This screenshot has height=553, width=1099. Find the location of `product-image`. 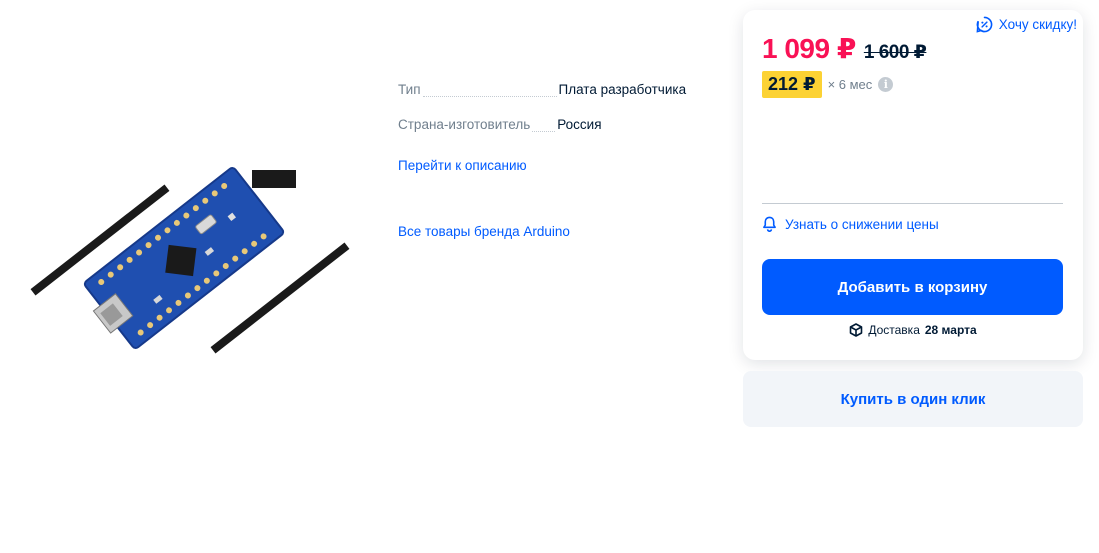

product-image is located at coordinates (187, 264).